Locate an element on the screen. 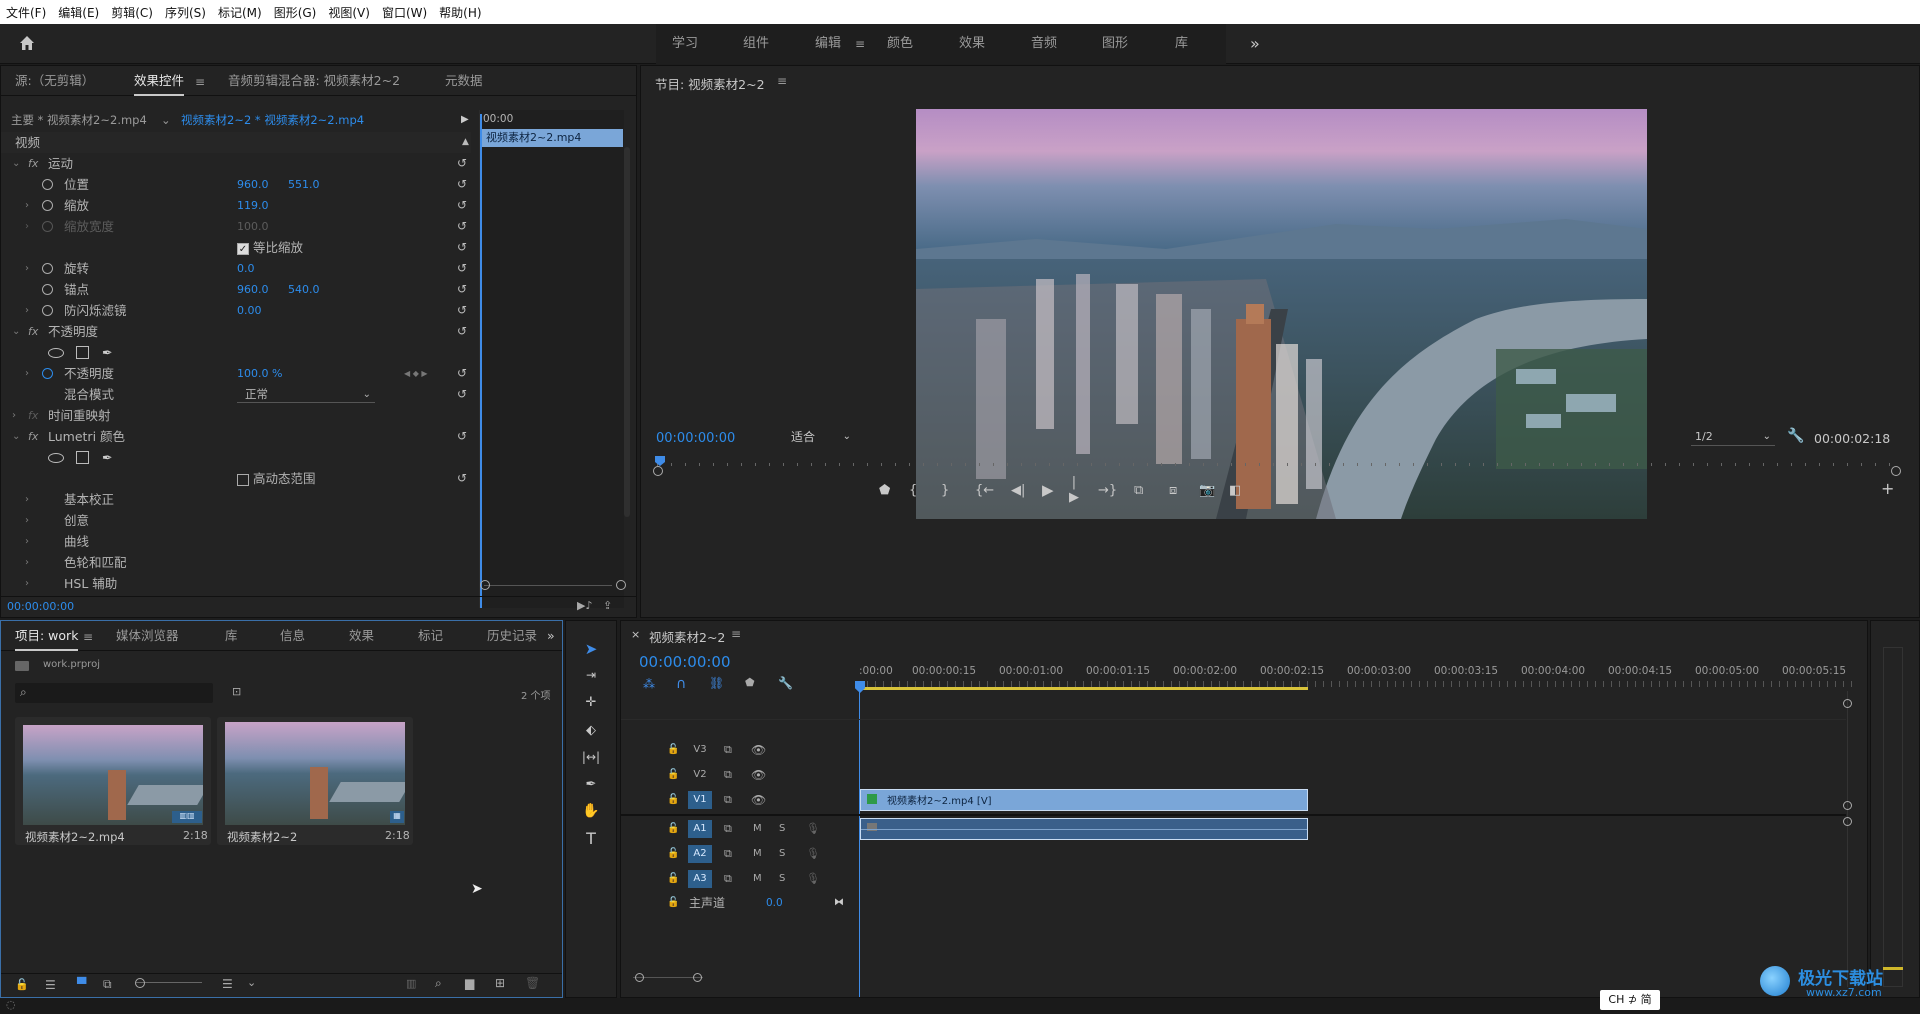 Image resolution: width=1920 pixels, height=1014 pixels. tab-source: 源:（无剪辑） is located at coordinates (54, 81).